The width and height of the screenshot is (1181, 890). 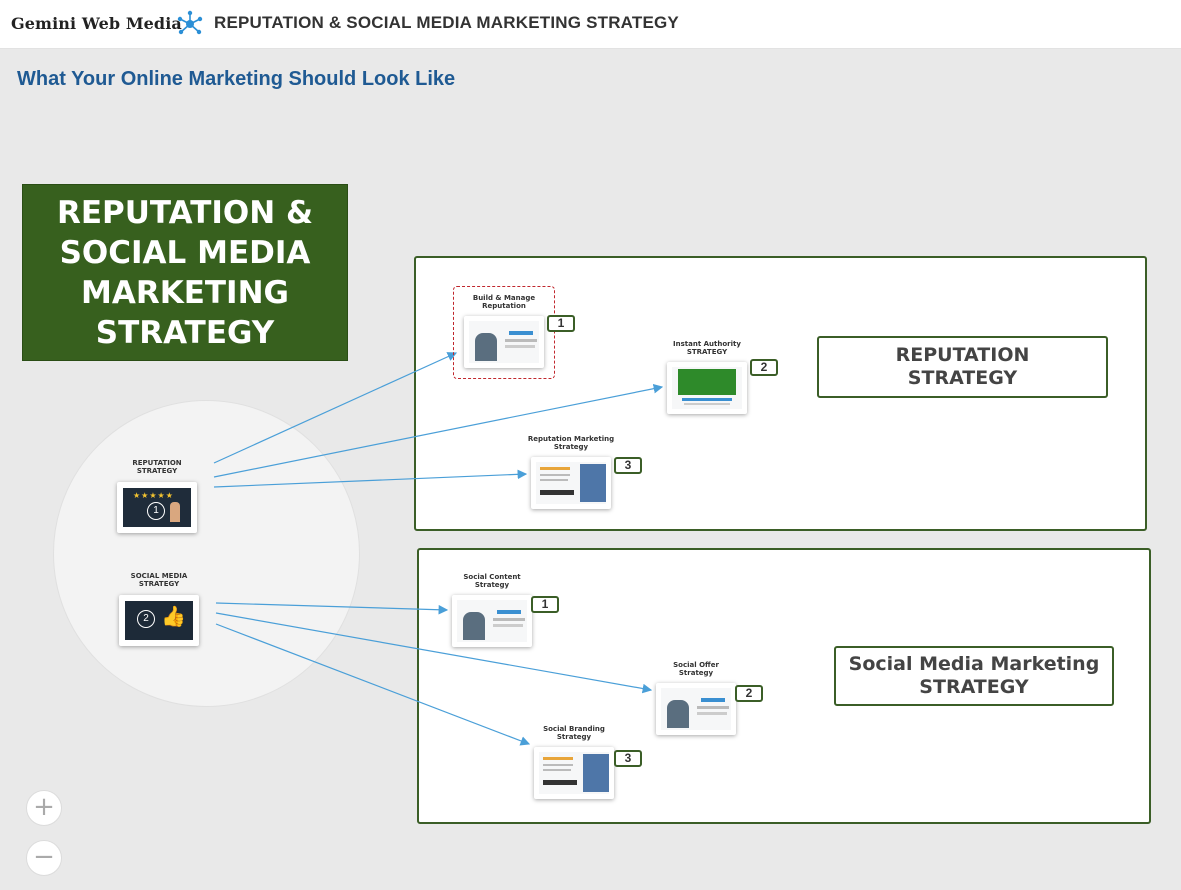 I want to click on rep-item-3-caption: Reputation Marketing Strategy, so click(x=571, y=443).